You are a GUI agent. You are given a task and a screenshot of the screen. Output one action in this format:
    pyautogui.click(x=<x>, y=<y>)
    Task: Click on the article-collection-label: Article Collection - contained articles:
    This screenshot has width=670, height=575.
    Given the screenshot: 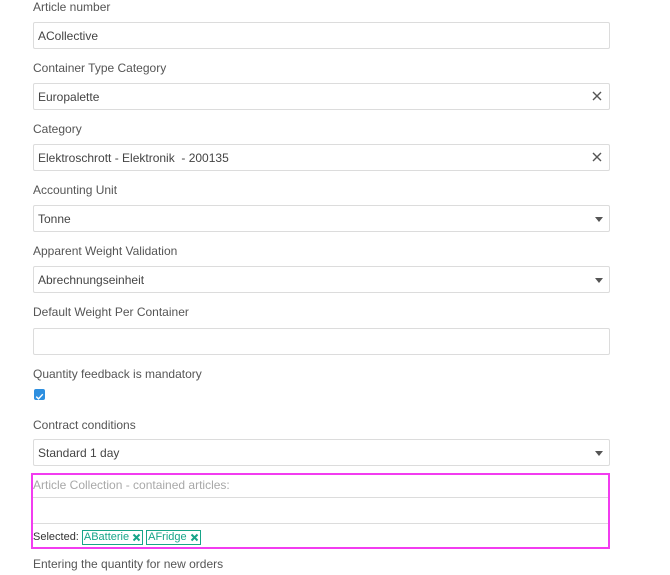 What is the action you would take?
    pyautogui.click(x=131, y=485)
    